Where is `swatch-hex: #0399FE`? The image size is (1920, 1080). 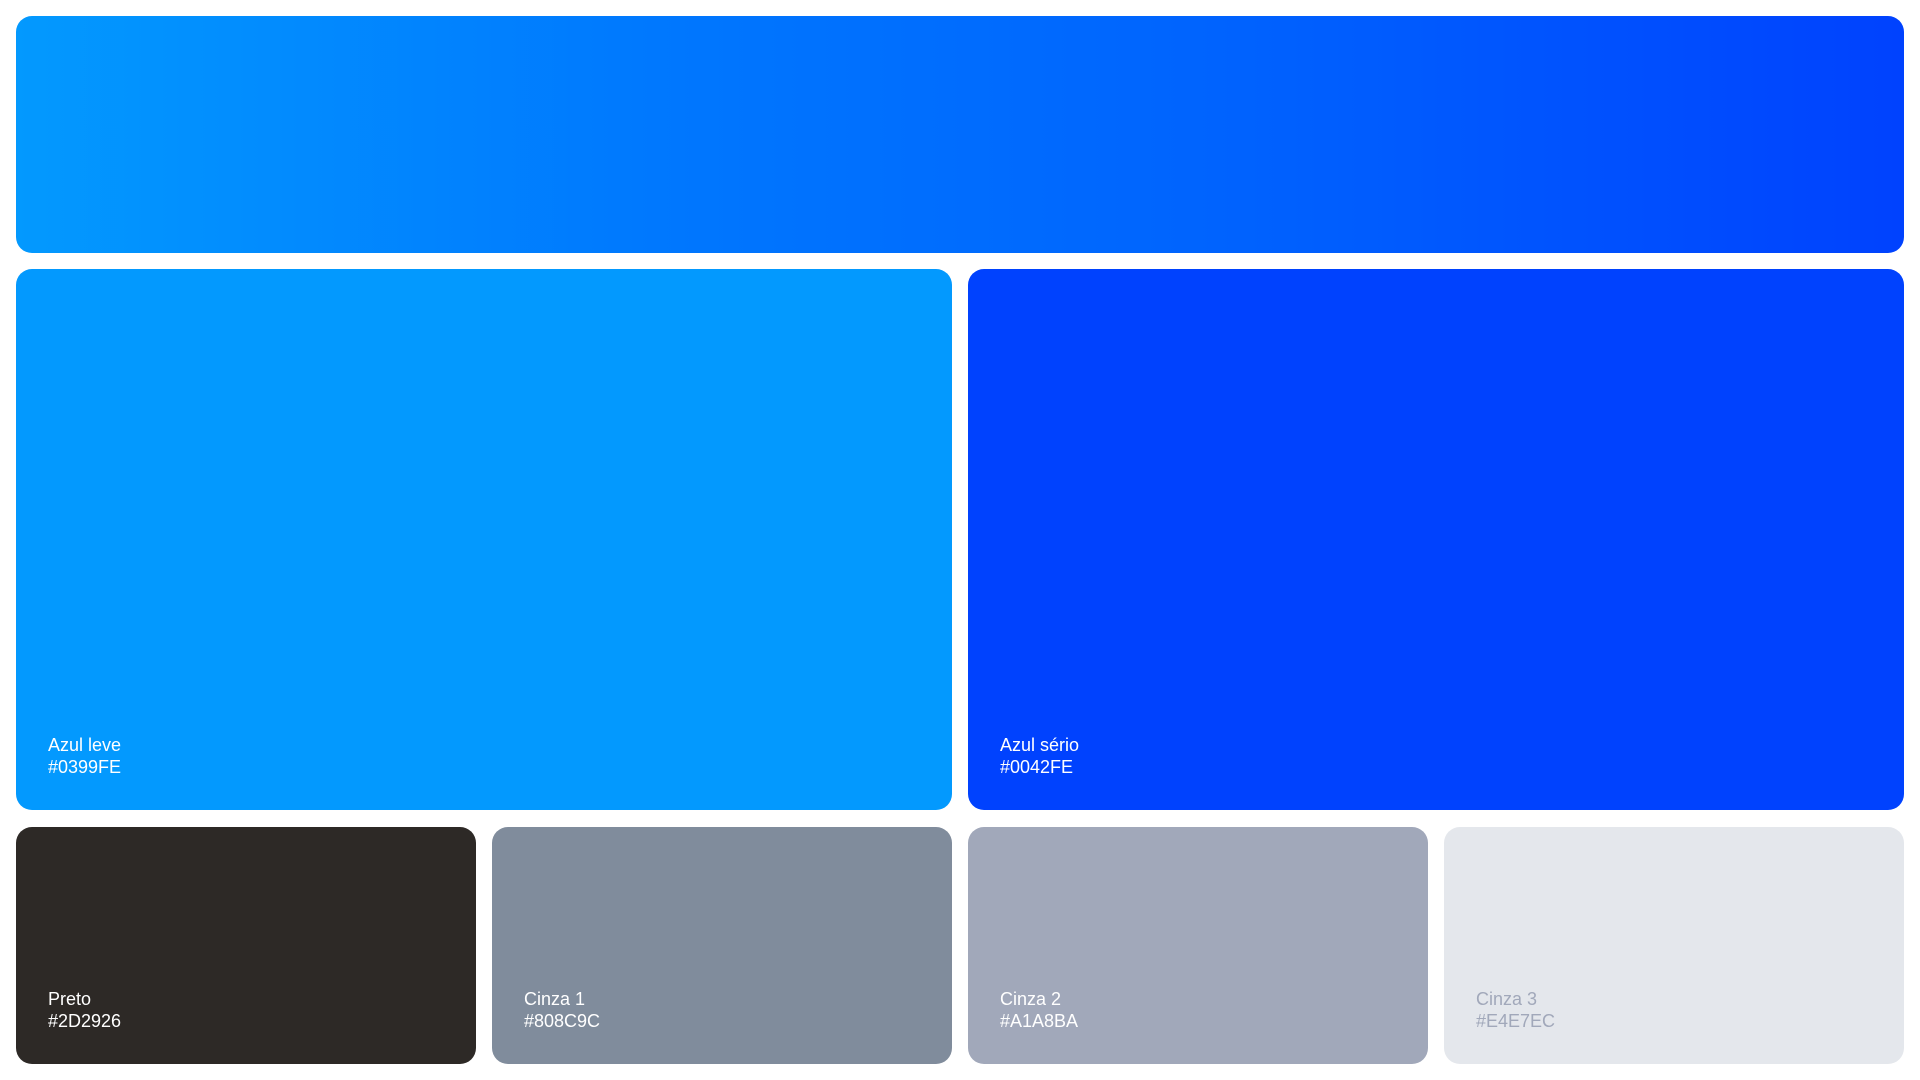
swatch-hex: #0399FE is located at coordinates (85, 767).